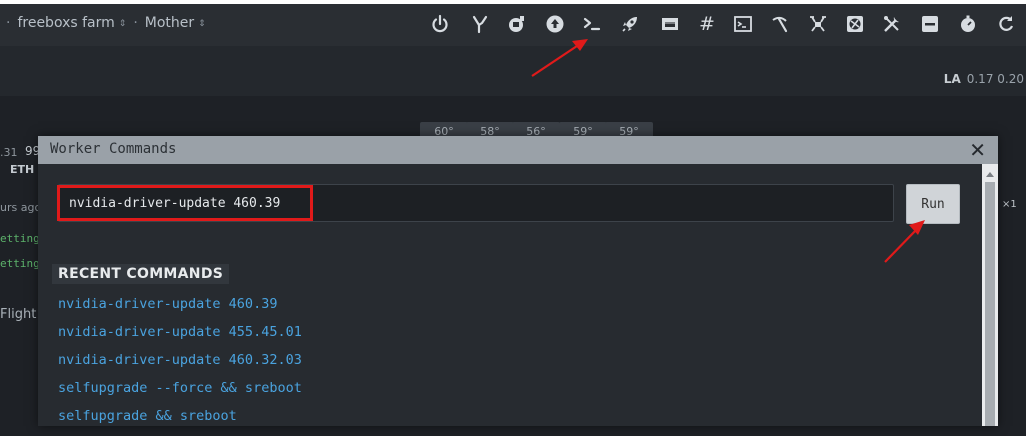  What do you see at coordinates (592, 24) in the screenshot?
I see `terminal-icon` at bounding box center [592, 24].